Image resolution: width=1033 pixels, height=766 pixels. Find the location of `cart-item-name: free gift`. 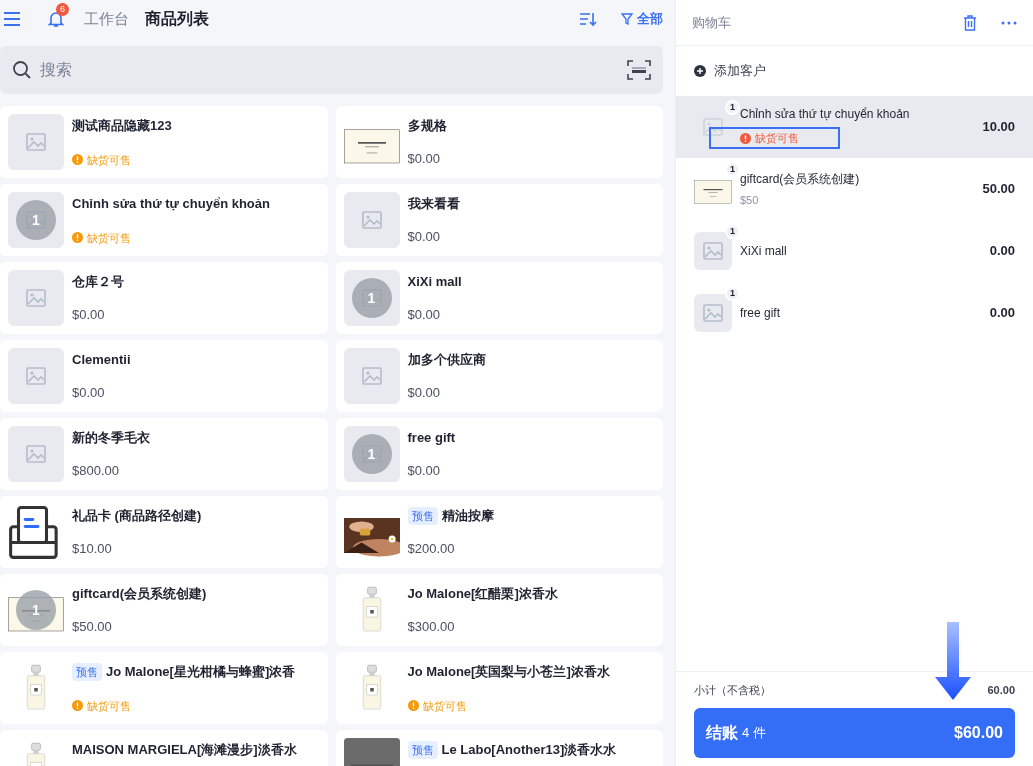

cart-item-name: free gift is located at coordinates (761, 313).